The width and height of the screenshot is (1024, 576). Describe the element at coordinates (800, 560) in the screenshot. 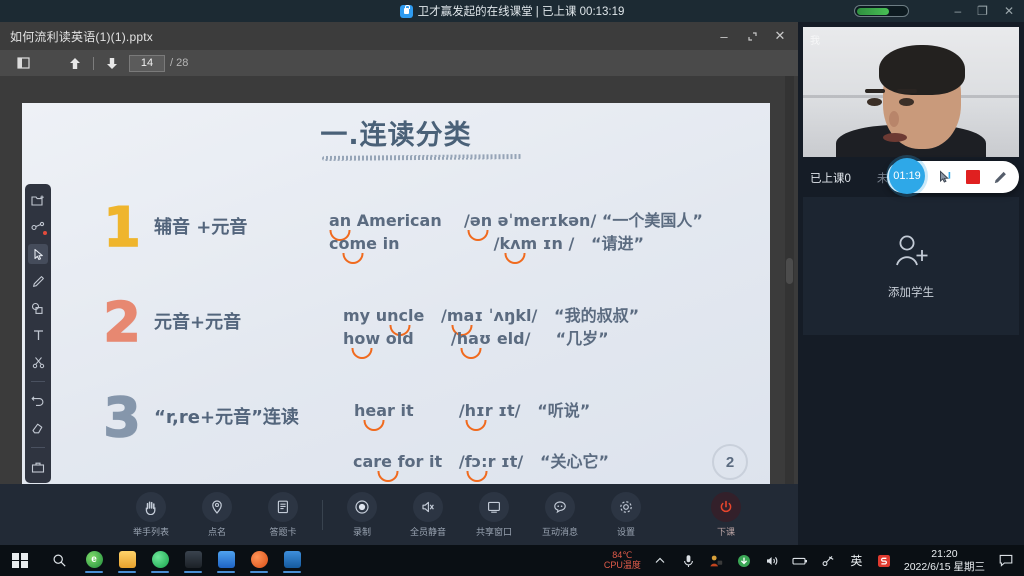

I see `battery-icon` at that location.